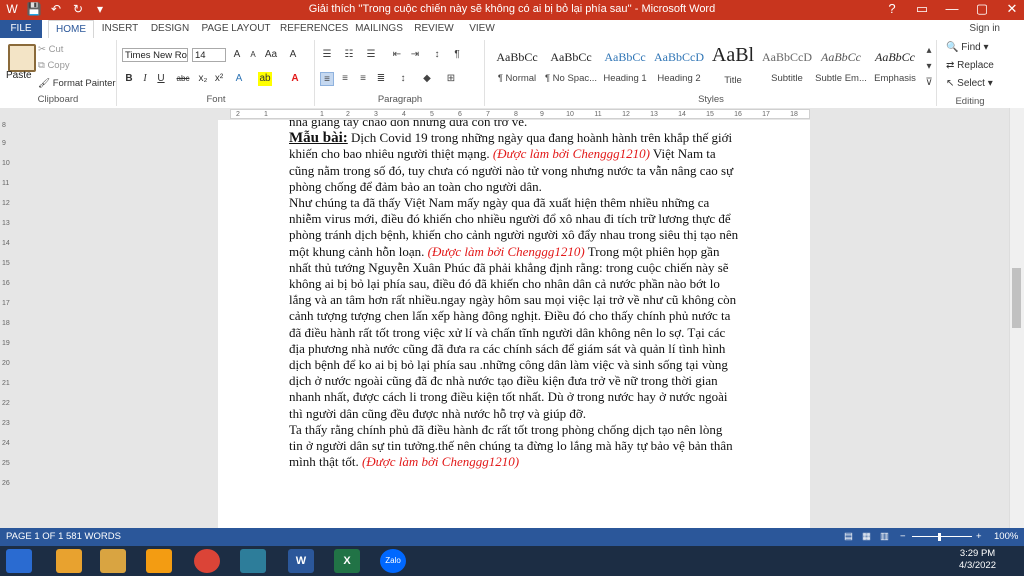 Image resolution: width=1024 pixels, height=576 pixels. I want to click on tab-insert: INSERT, so click(120, 29).